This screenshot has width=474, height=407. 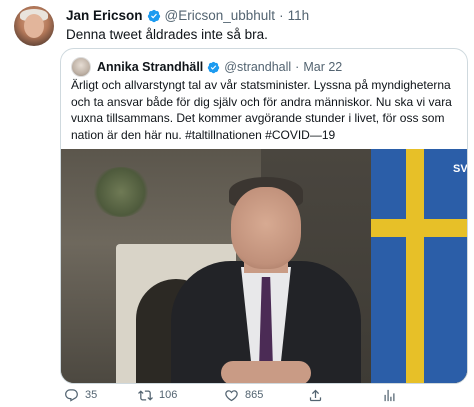 What do you see at coordinates (231, 395) in the screenshot?
I see `like-icon` at bounding box center [231, 395].